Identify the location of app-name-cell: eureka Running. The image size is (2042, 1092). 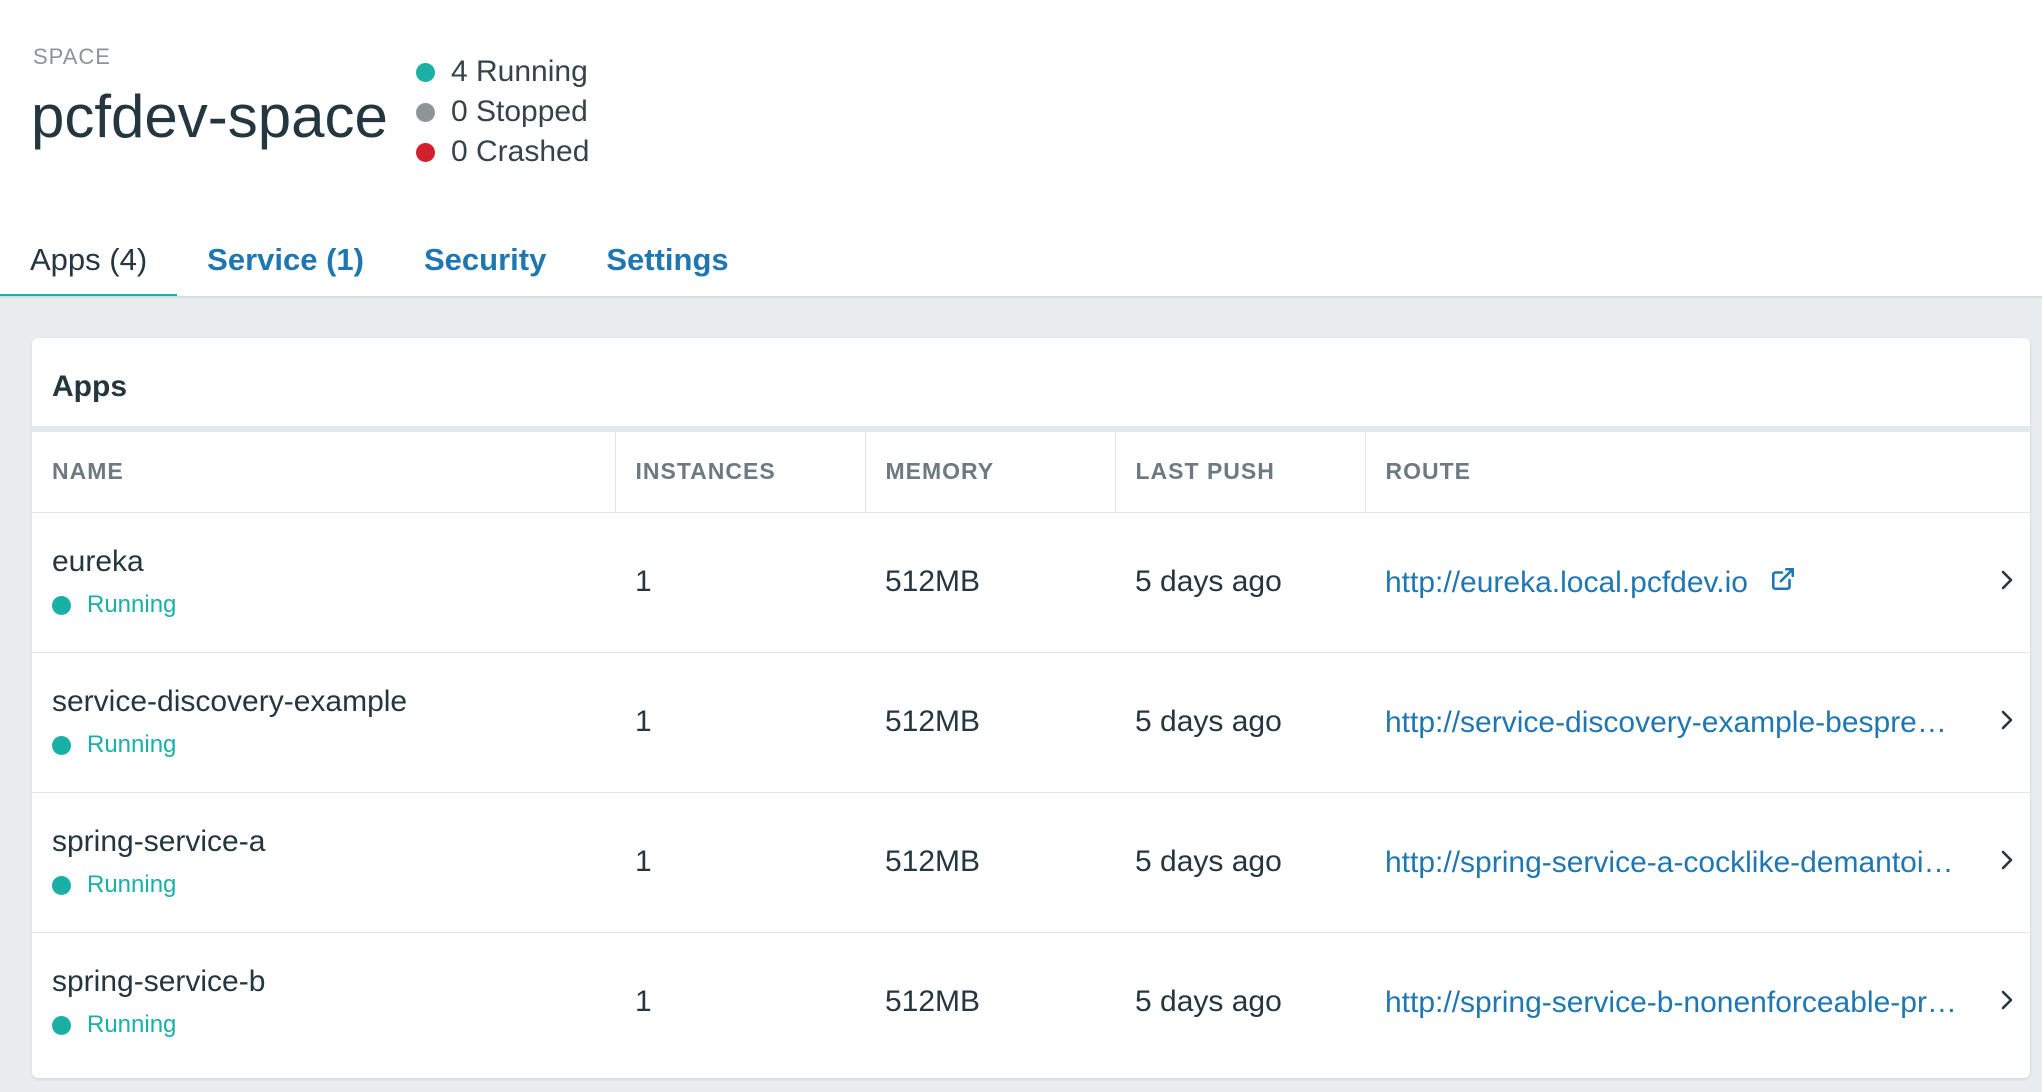
(323, 582).